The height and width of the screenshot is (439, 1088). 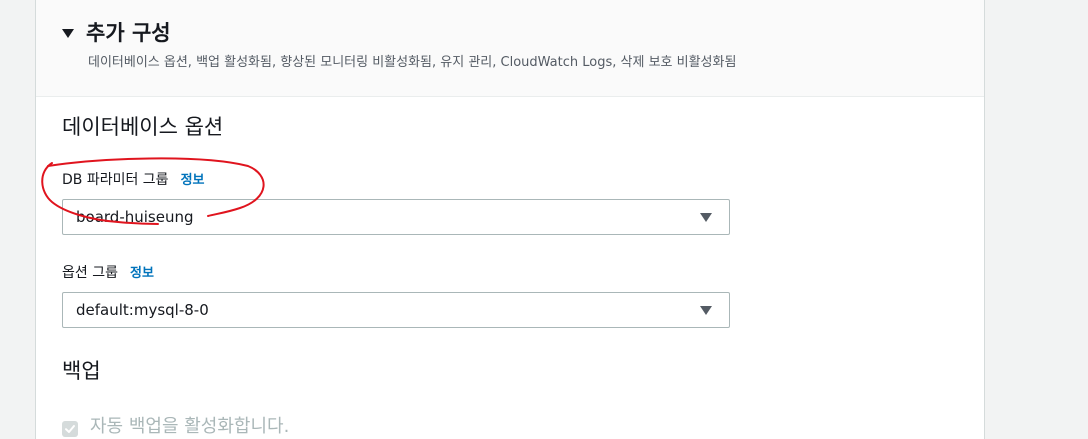 I want to click on auto-backup-row: 자동 백업을 활성화합니다., so click(x=175, y=426).